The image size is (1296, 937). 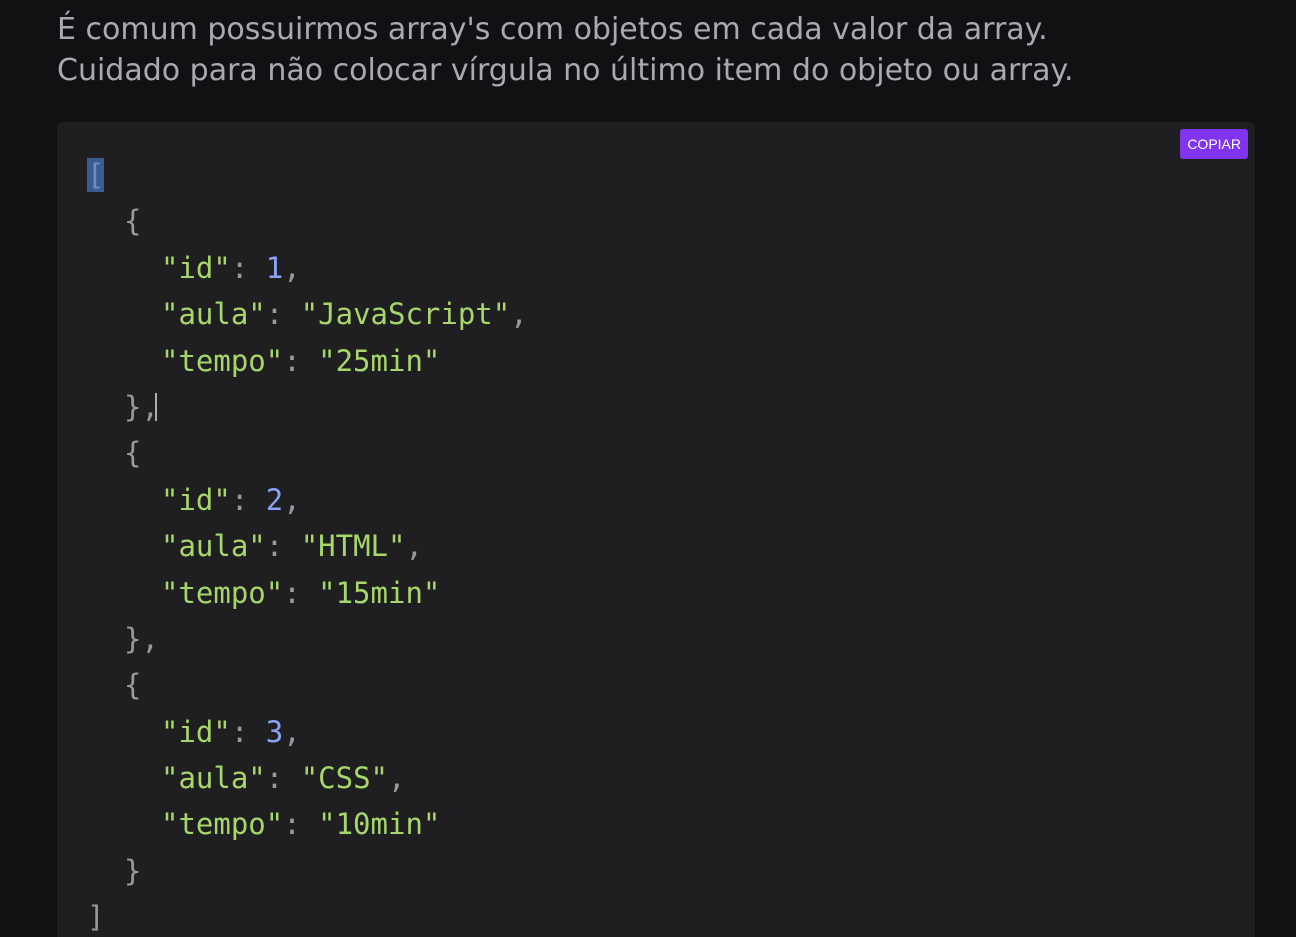 I want to click on json-string-value: "25min", so click(x=379, y=360).